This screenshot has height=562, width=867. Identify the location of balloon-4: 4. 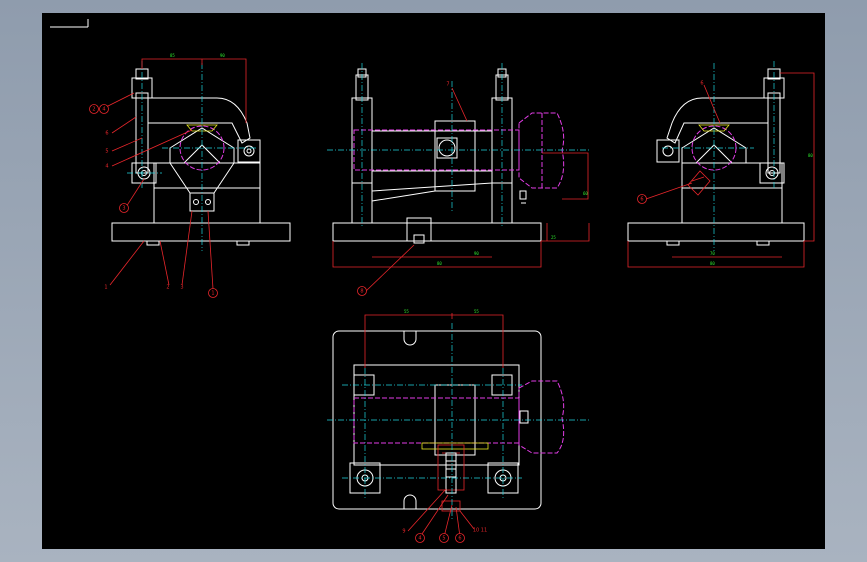
(104, 109).